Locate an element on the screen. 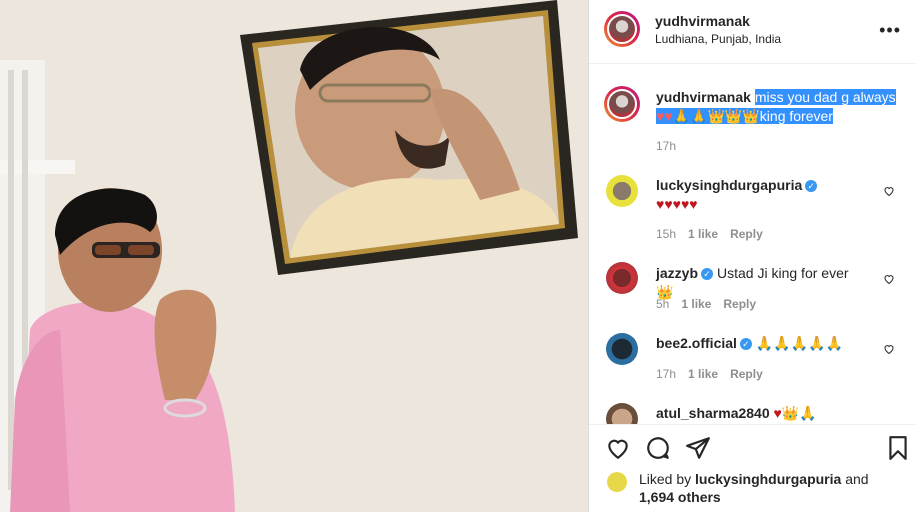 The height and width of the screenshot is (513, 915). and-label: and is located at coordinates (857, 479).